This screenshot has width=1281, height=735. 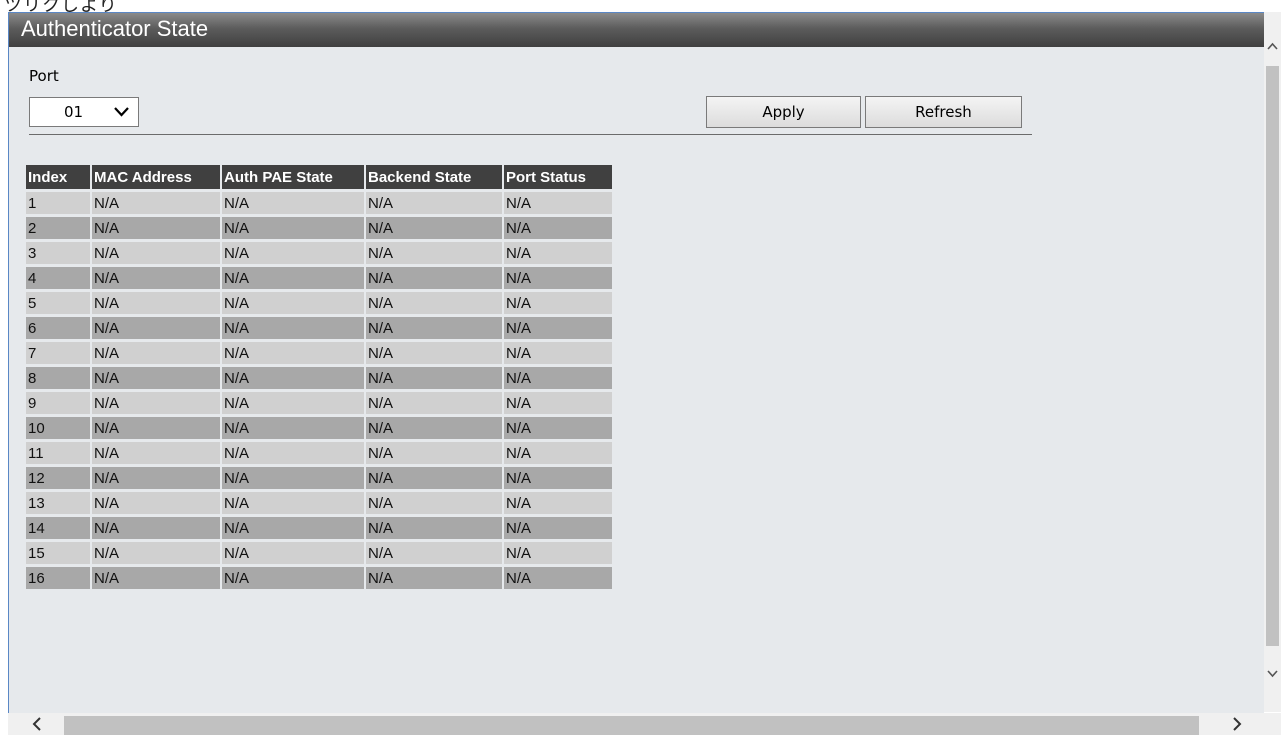 I want to click on chevron-up-icon, so click(x=1272, y=46).